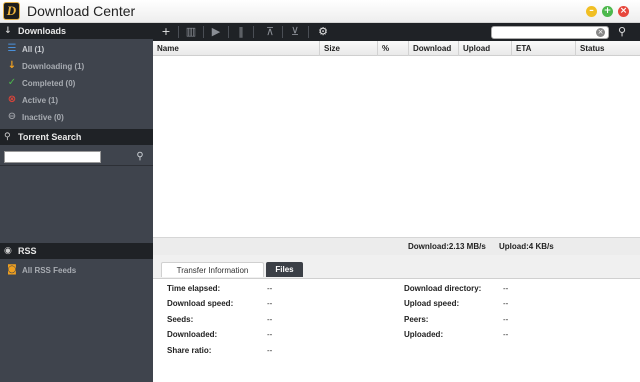 This screenshot has height=382, width=640. Describe the element at coordinates (416, 319) in the screenshot. I see `peers-label: Peers:` at that location.